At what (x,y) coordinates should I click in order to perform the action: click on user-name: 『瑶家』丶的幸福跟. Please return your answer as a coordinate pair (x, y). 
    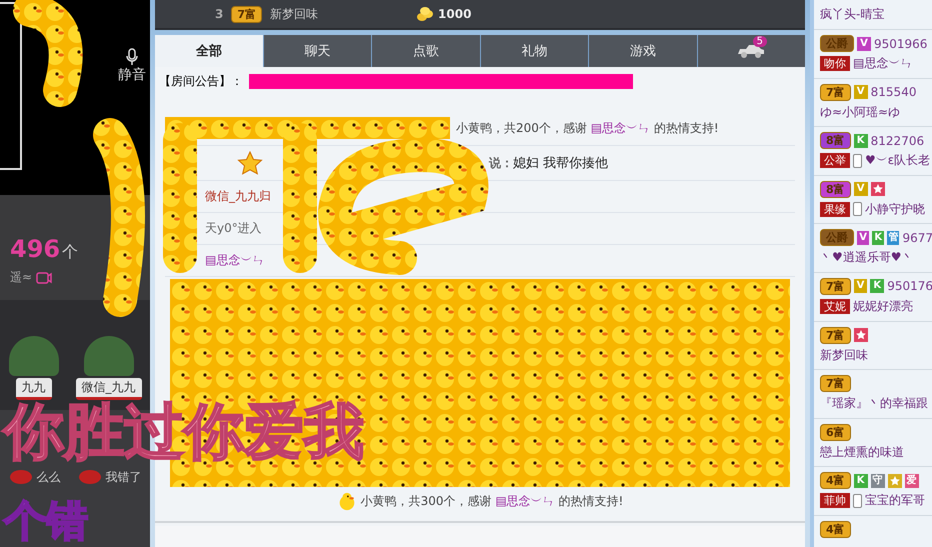
    Looking at the image, I should click on (874, 403).